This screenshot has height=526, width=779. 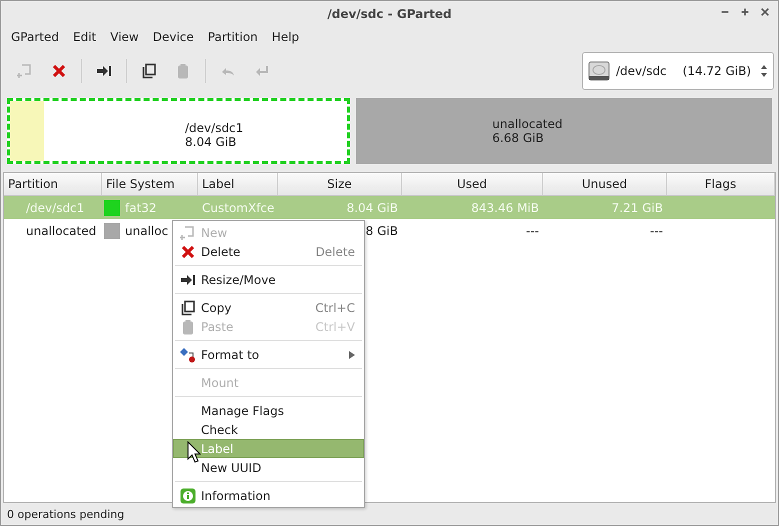 What do you see at coordinates (268, 251) in the screenshot?
I see `context-menu-item: Delete Delete` at bounding box center [268, 251].